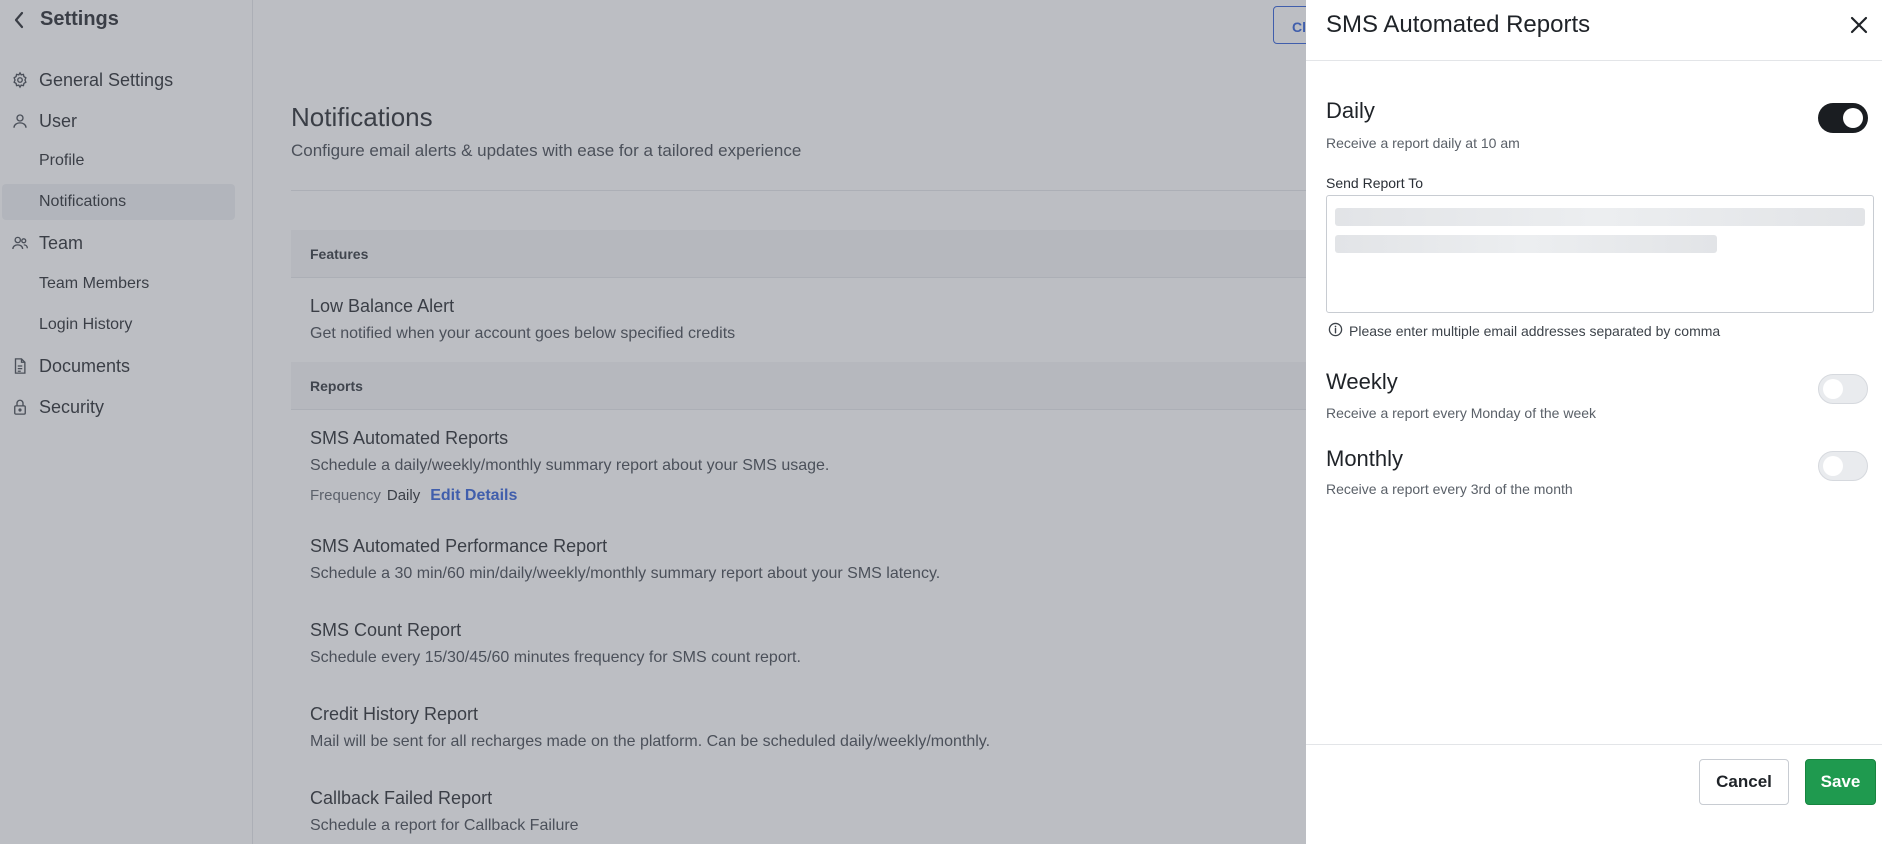 The width and height of the screenshot is (1882, 844). Describe the element at coordinates (1744, 782) in the screenshot. I see `cancel-button: Cancel` at that location.